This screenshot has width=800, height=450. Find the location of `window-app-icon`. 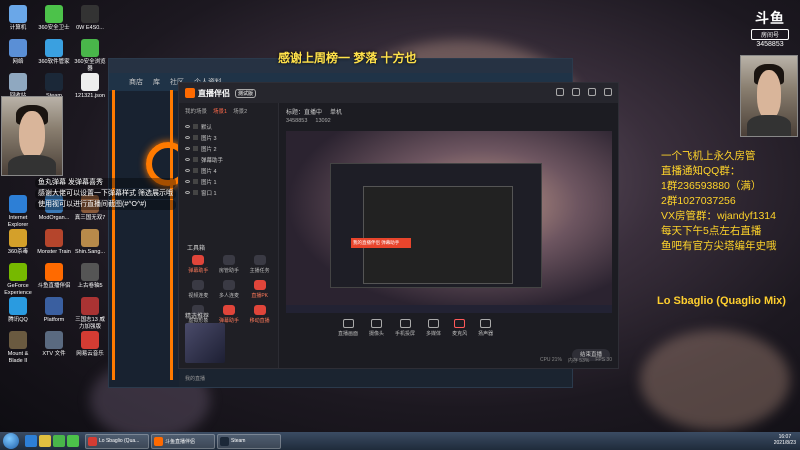

window-app-icon is located at coordinates (92, 441).